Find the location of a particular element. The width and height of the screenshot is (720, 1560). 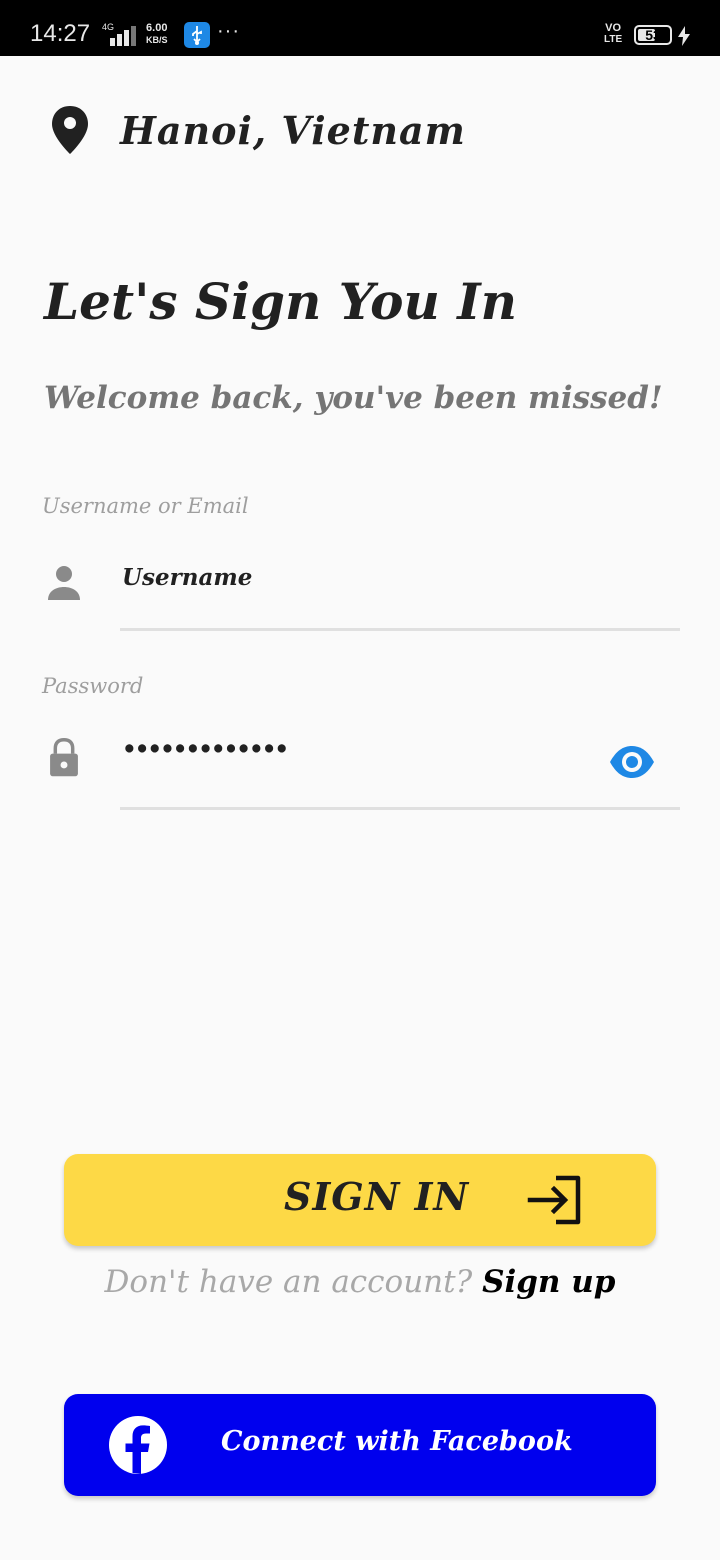

location-header: Hanoi, Vietnam is located at coordinates (258, 130).